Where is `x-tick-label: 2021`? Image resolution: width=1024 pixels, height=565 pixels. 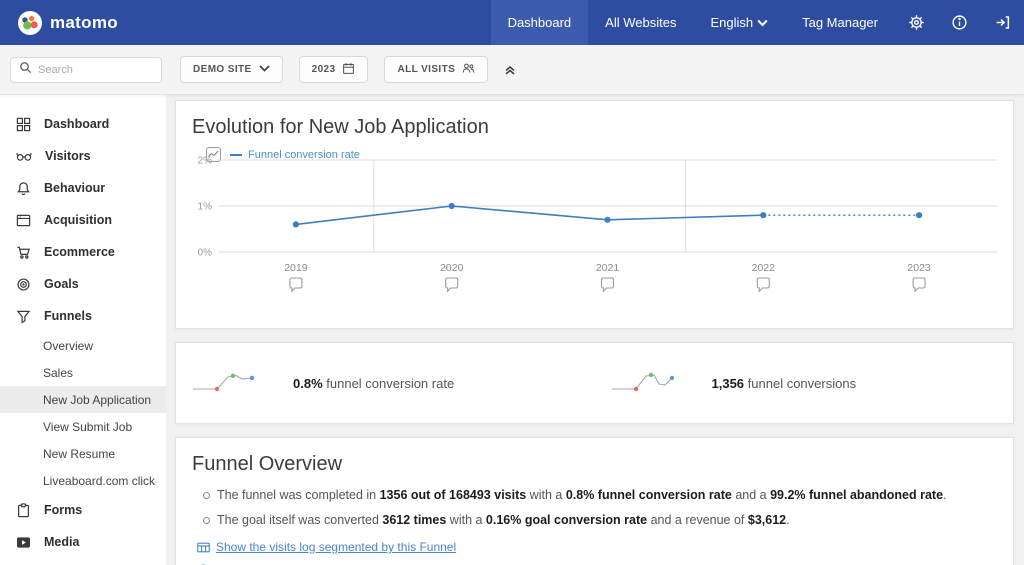
x-tick-label: 2021 is located at coordinates (608, 268).